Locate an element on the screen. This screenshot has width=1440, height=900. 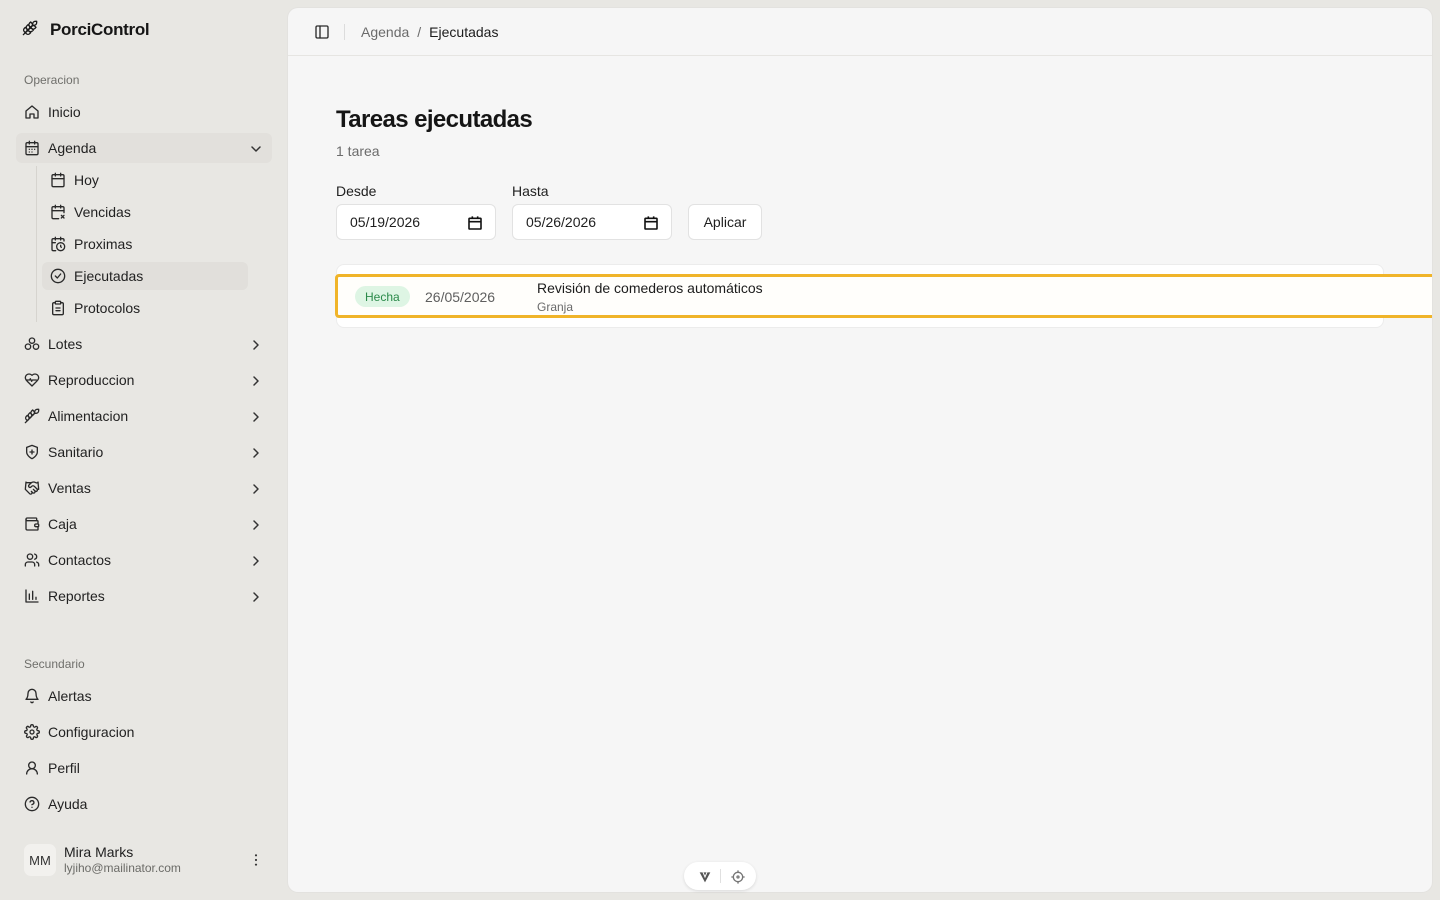
hasta-date-input: 05/26/2026 is located at coordinates (592, 222).